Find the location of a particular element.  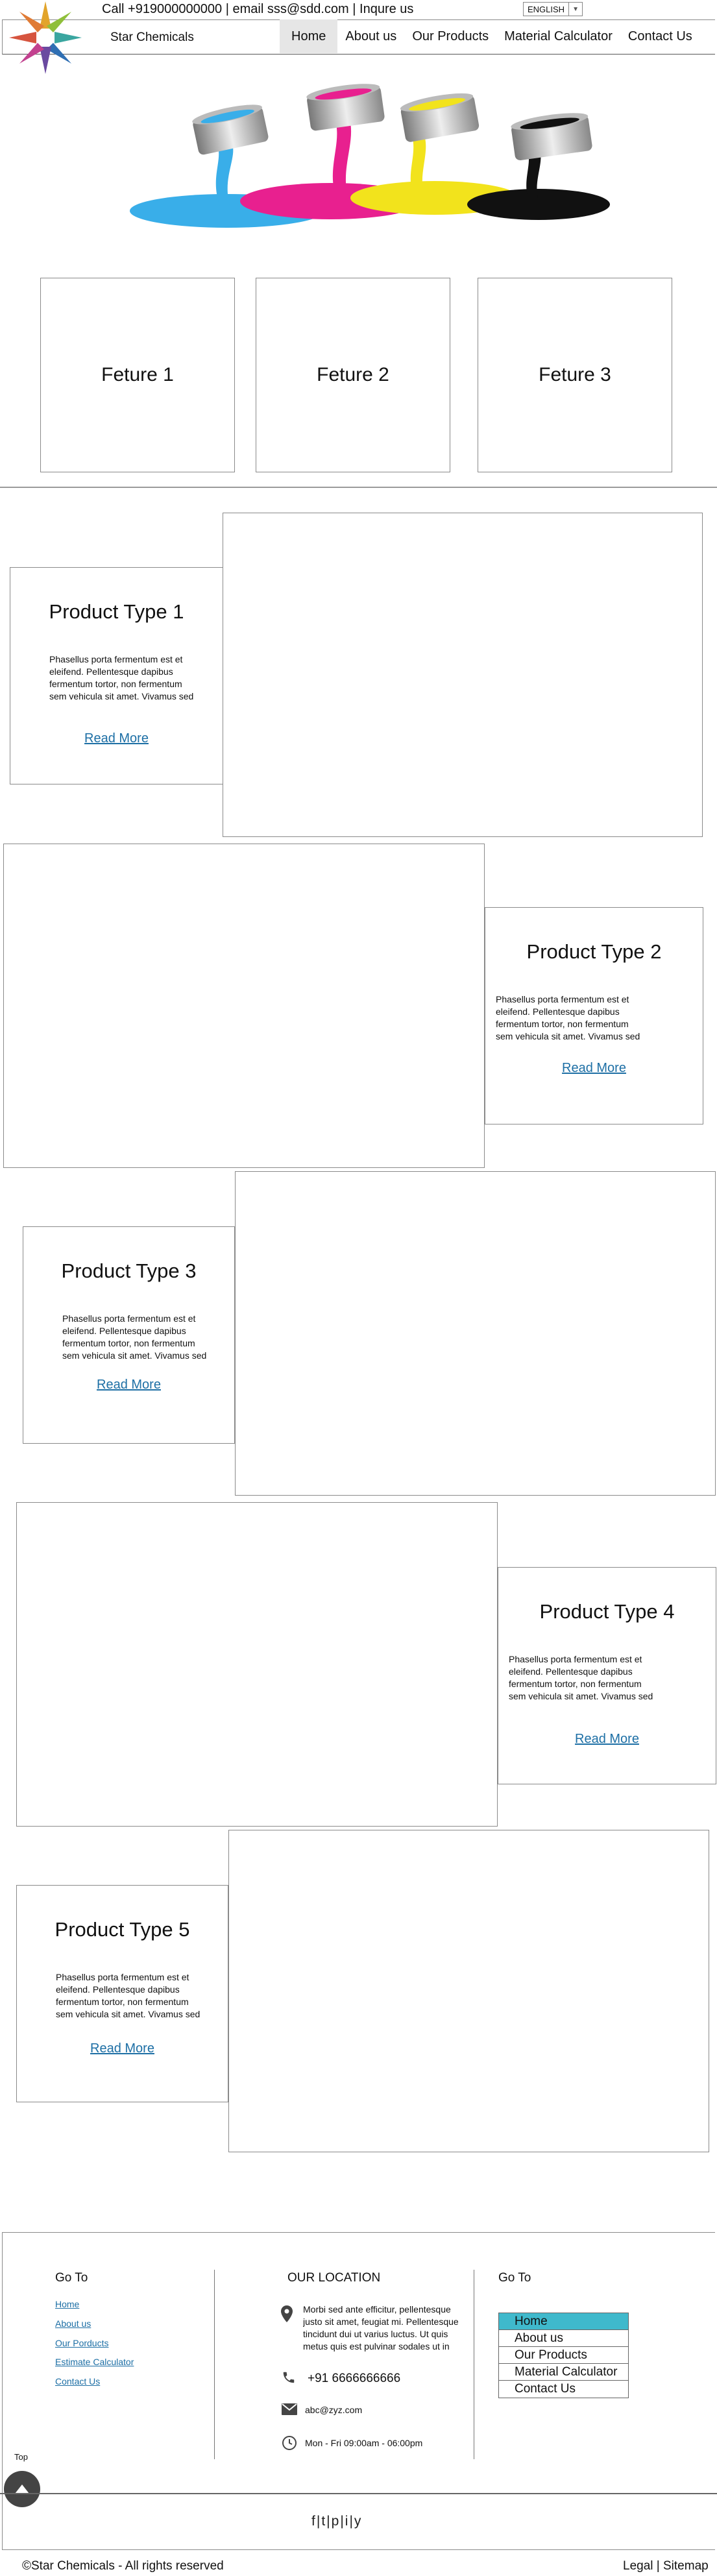

social-links: f|t|p|i|y is located at coordinates (336, 2521).